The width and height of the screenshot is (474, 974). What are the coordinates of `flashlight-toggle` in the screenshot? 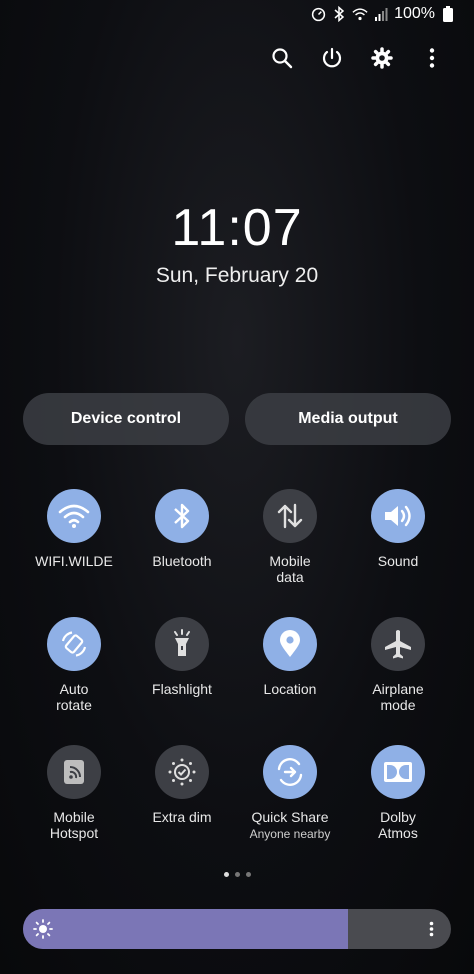 It's located at (182, 644).